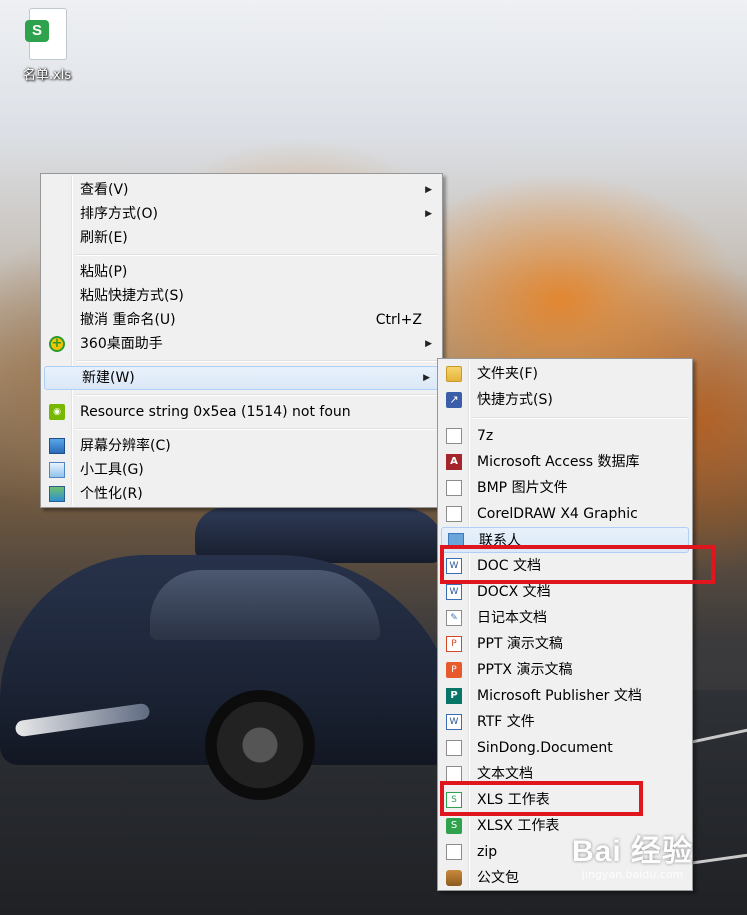 This screenshot has width=747, height=915. What do you see at coordinates (57, 494) in the screenshot?
I see `personalize-icon` at bounding box center [57, 494].